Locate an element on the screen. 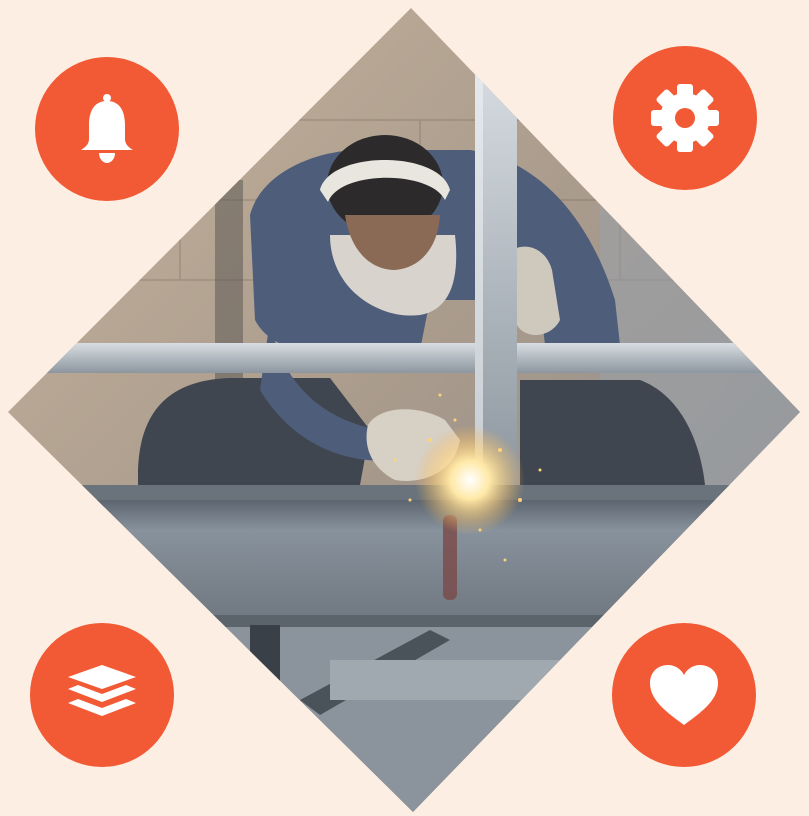 The image size is (809, 816). bell-icon is located at coordinates (107, 128).